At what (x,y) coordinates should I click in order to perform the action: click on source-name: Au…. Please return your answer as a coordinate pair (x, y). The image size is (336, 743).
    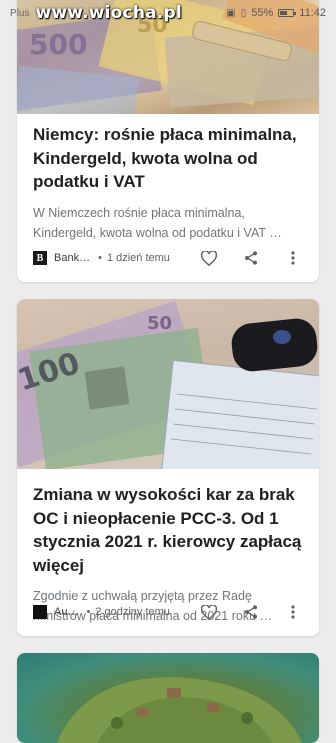
    Looking at the image, I should click on (66, 612).